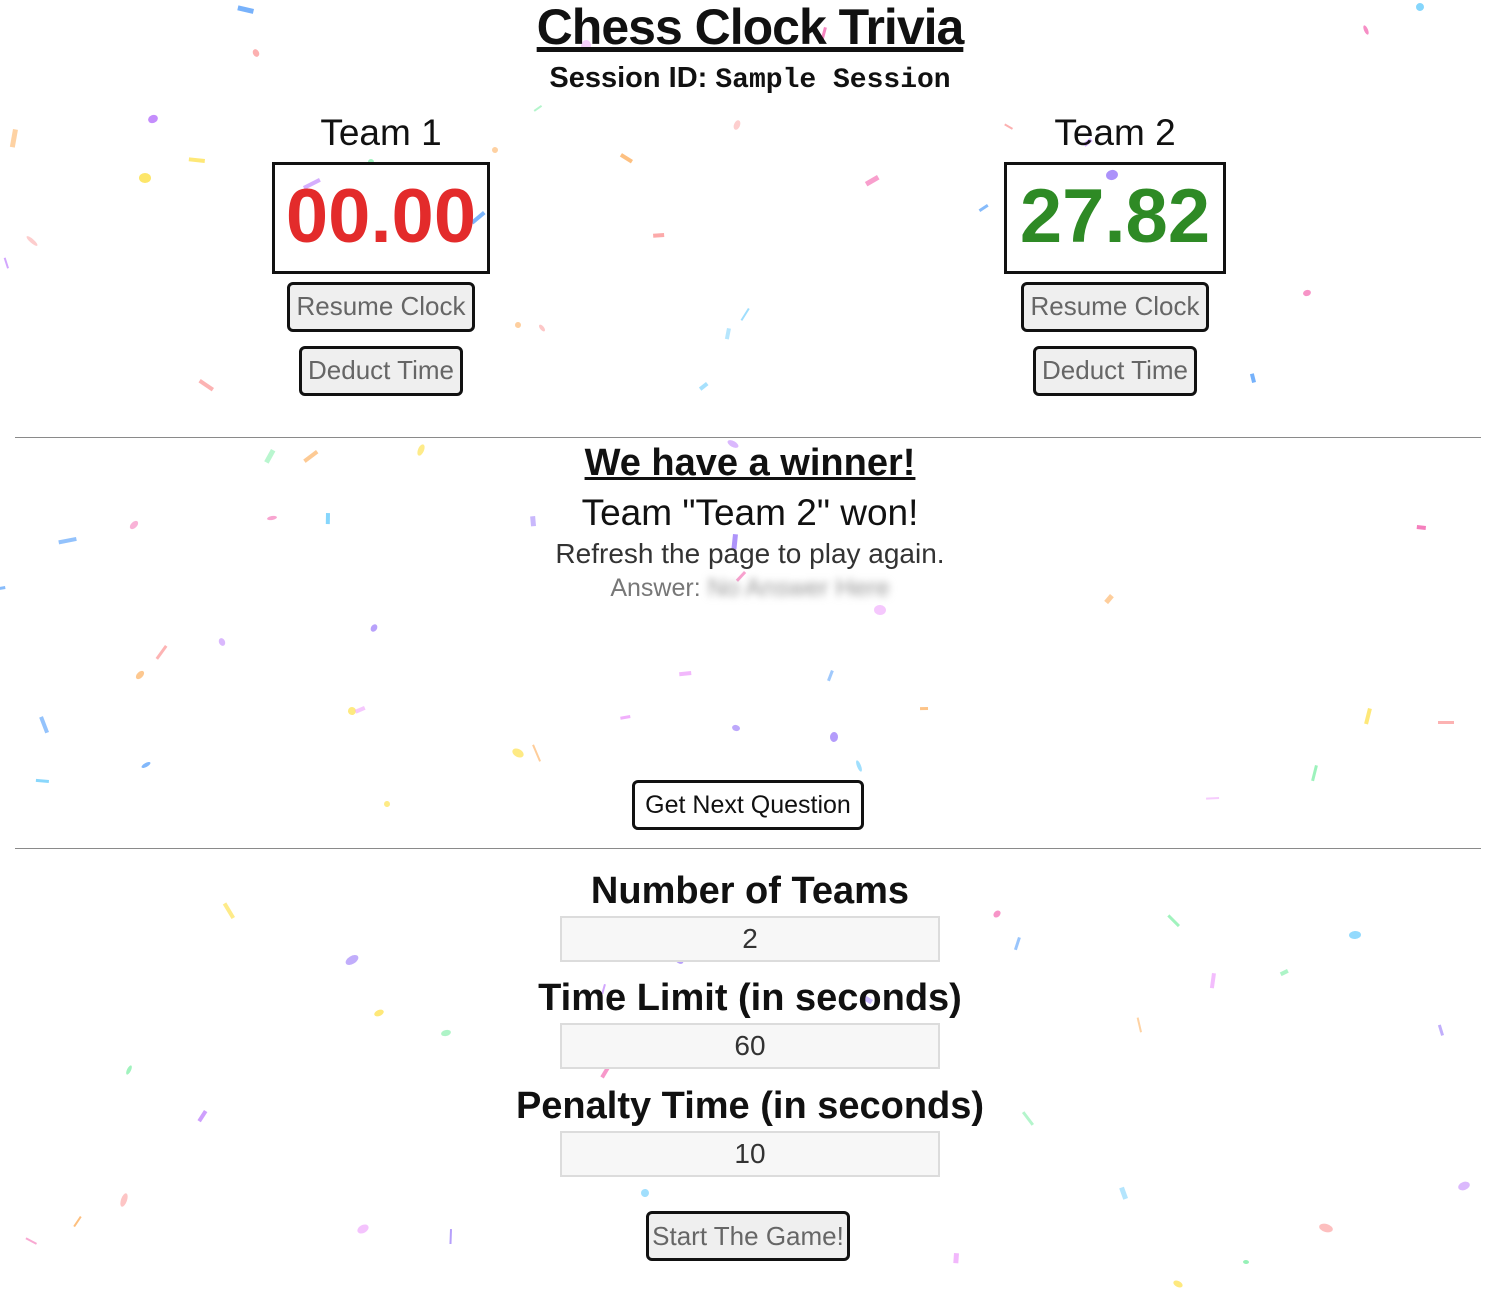  I want to click on divider-bottom, so click(748, 848).